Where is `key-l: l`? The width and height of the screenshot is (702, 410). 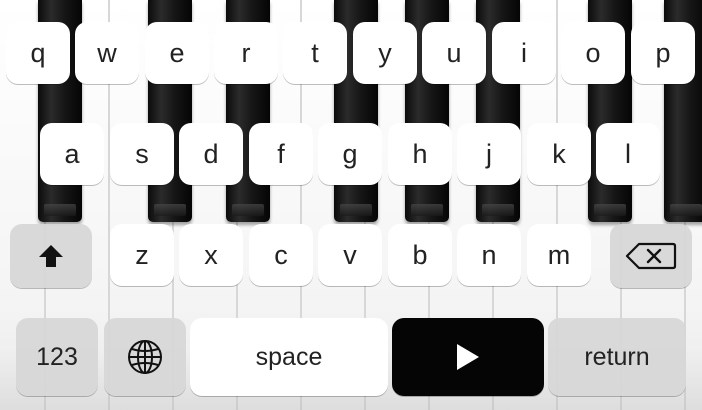 key-l: l is located at coordinates (628, 154).